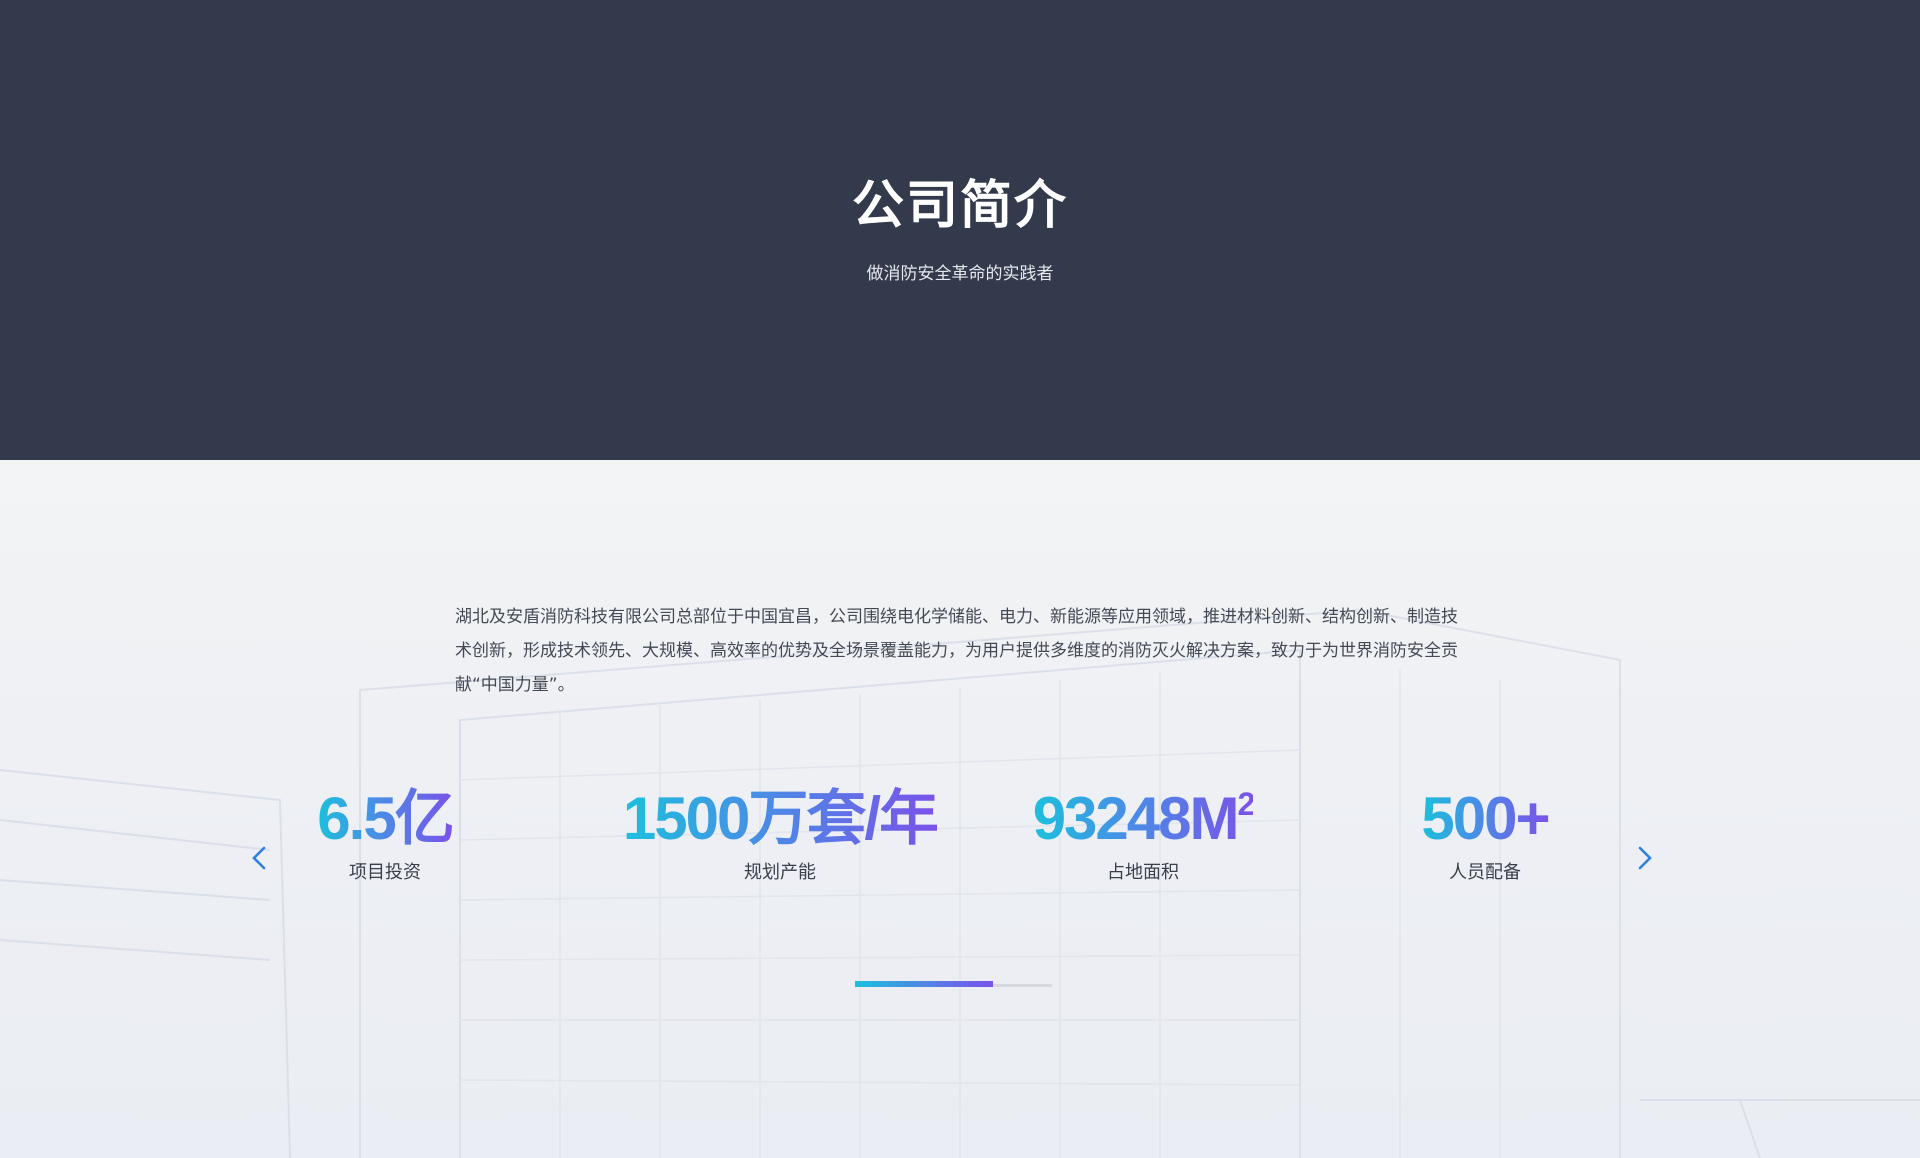 The image size is (1920, 1158). I want to click on stat-value-superscript: 2, so click(1245, 804).